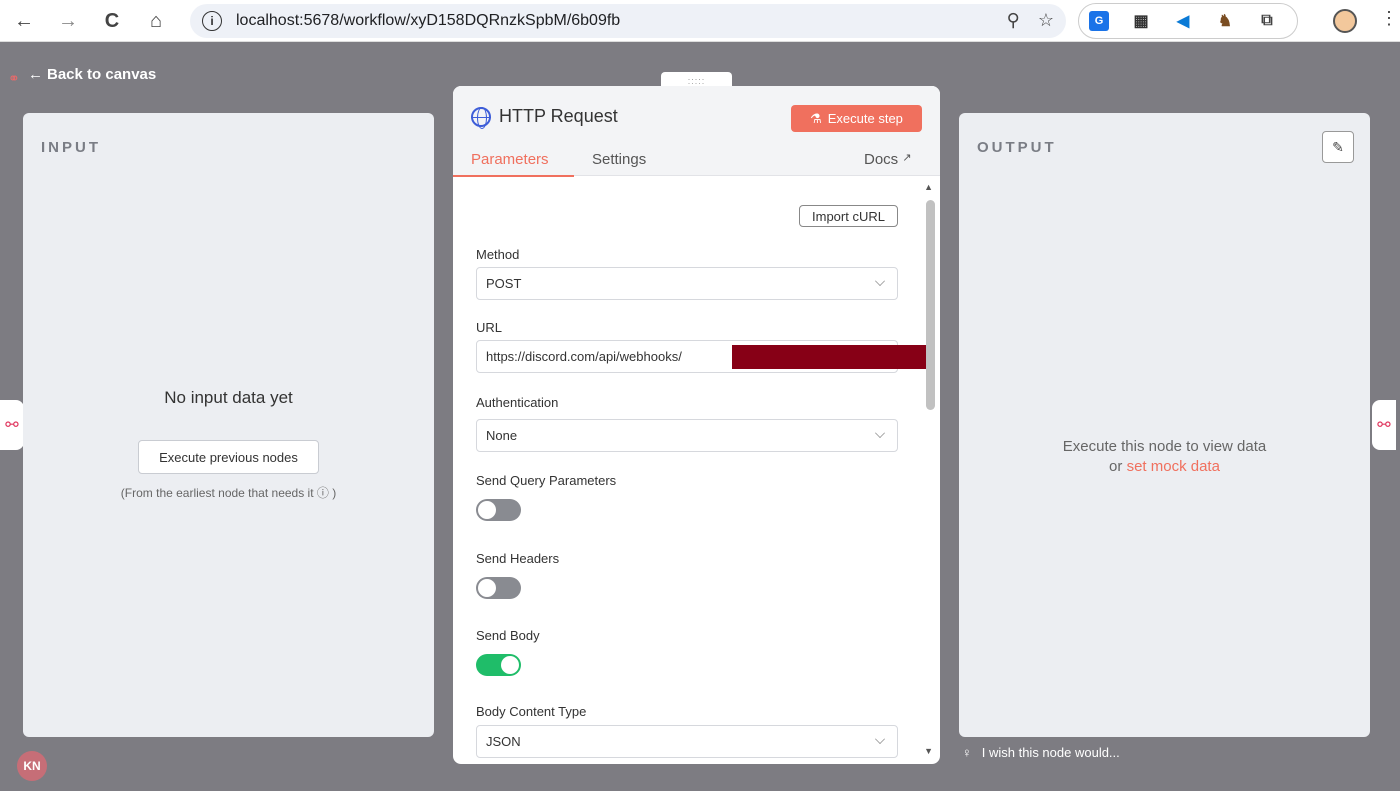  What do you see at coordinates (1118, 466) in the screenshot?
I see `output-or-text: or` at bounding box center [1118, 466].